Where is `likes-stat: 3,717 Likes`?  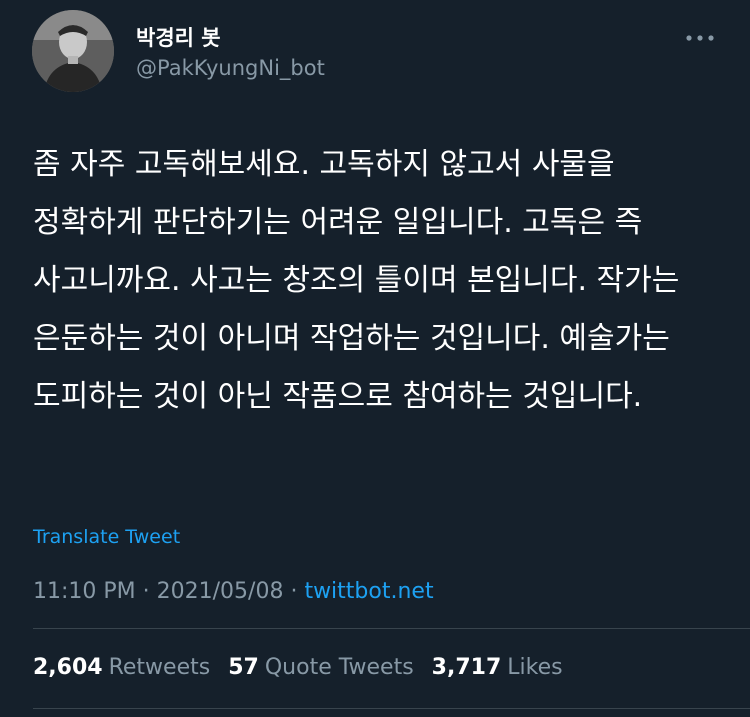 likes-stat: 3,717 Likes is located at coordinates (497, 667).